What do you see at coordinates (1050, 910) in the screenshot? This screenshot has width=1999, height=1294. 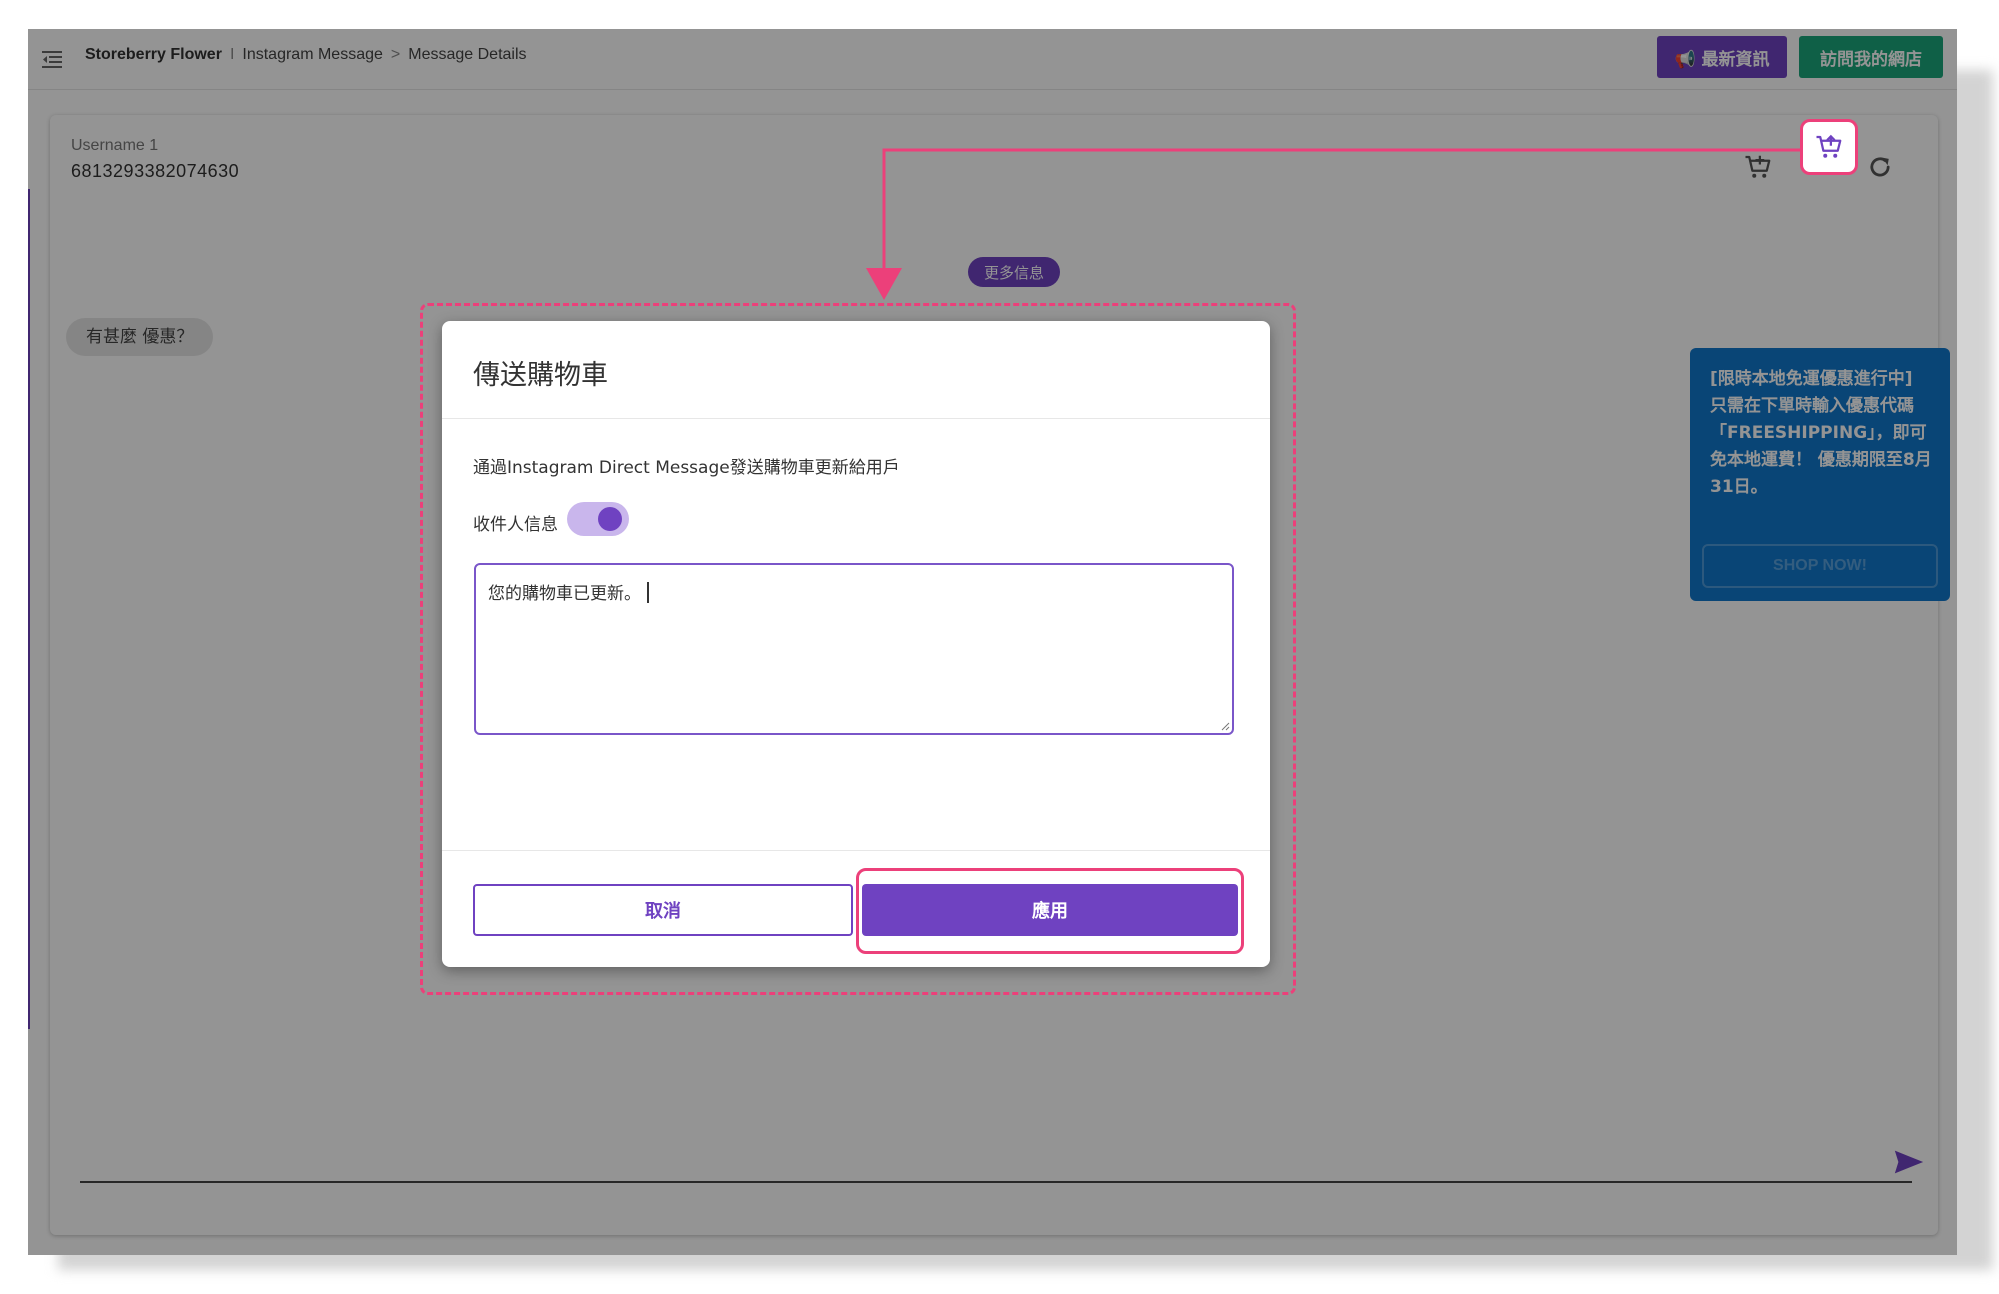 I see `apply-button: 應用` at bounding box center [1050, 910].